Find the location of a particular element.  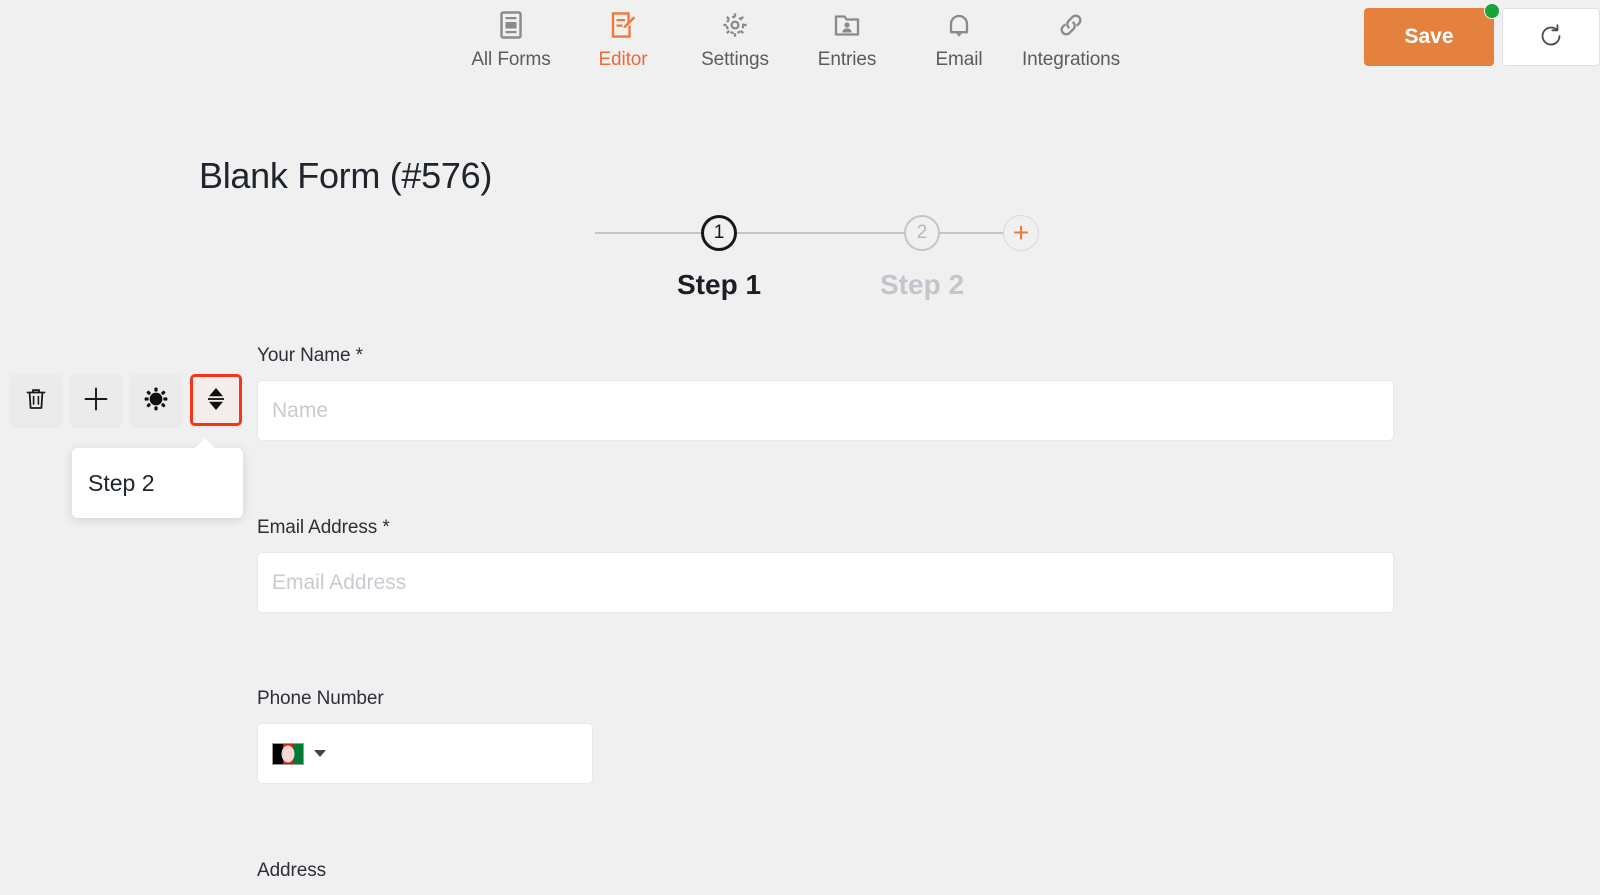

move-field-button is located at coordinates (216, 400).